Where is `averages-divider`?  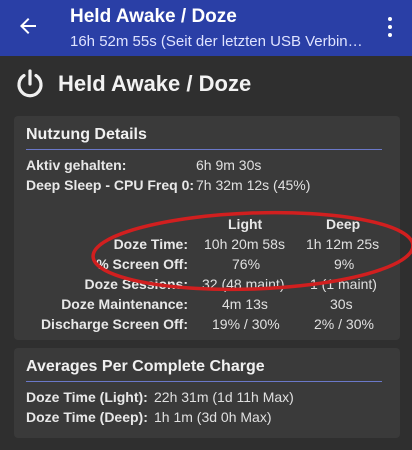
averages-divider is located at coordinates (204, 381).